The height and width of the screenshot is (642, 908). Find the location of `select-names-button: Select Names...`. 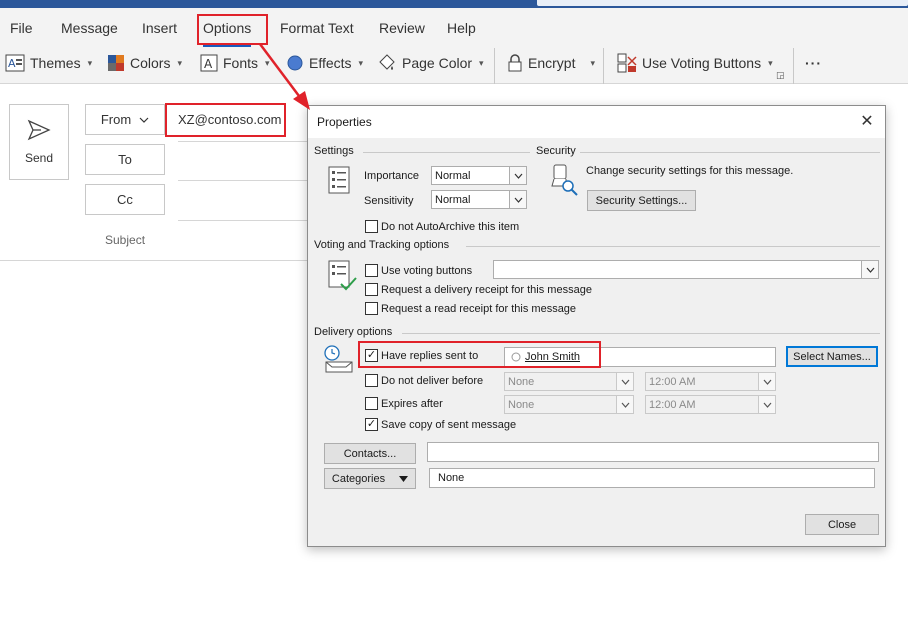

select-names-button: Select Names... is located at coordinates (832, 356).